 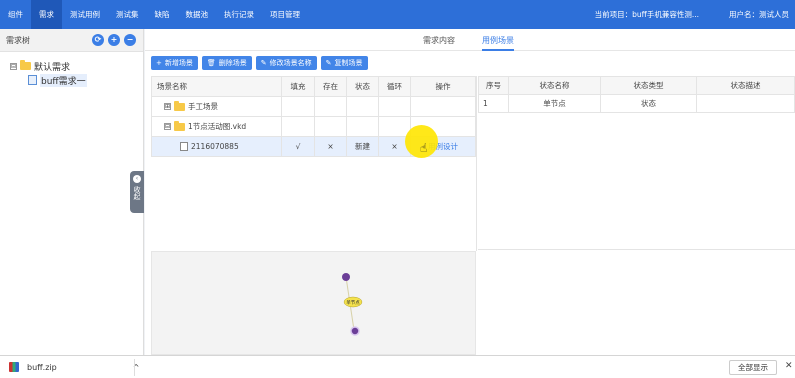 What do you see at coordinates (554, 85) in the screenshot?
I see `col-state-name: 状态名称` at bounding box center [554, 85].